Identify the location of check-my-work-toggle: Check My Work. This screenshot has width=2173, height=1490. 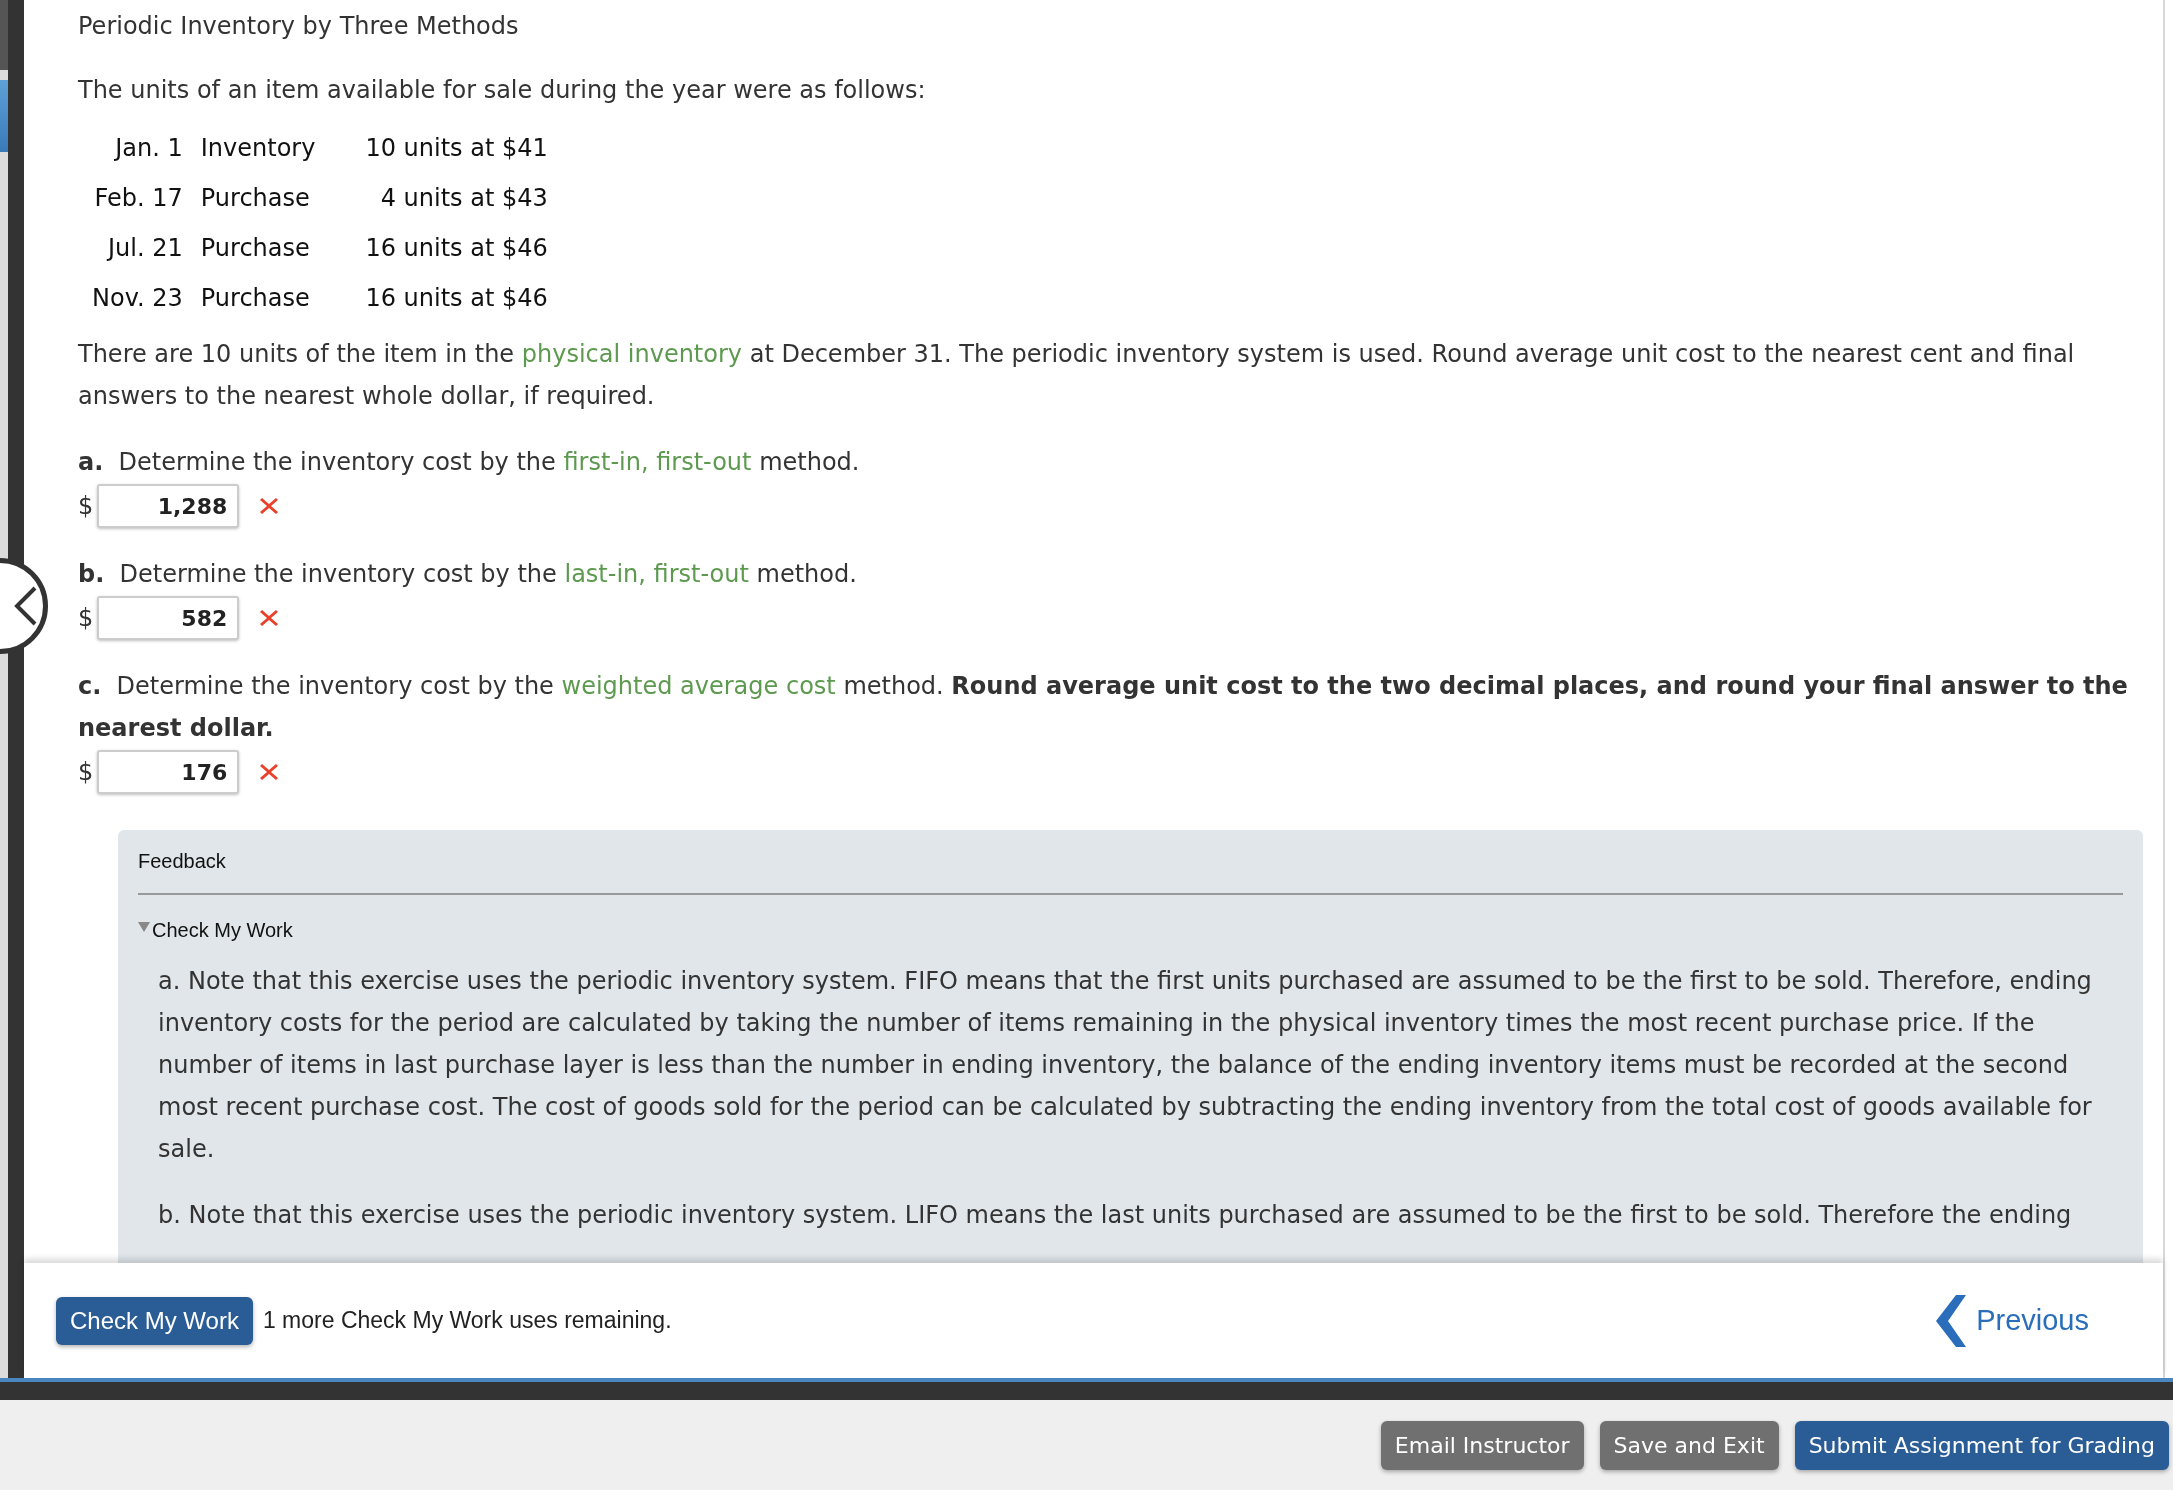
(215, 930).